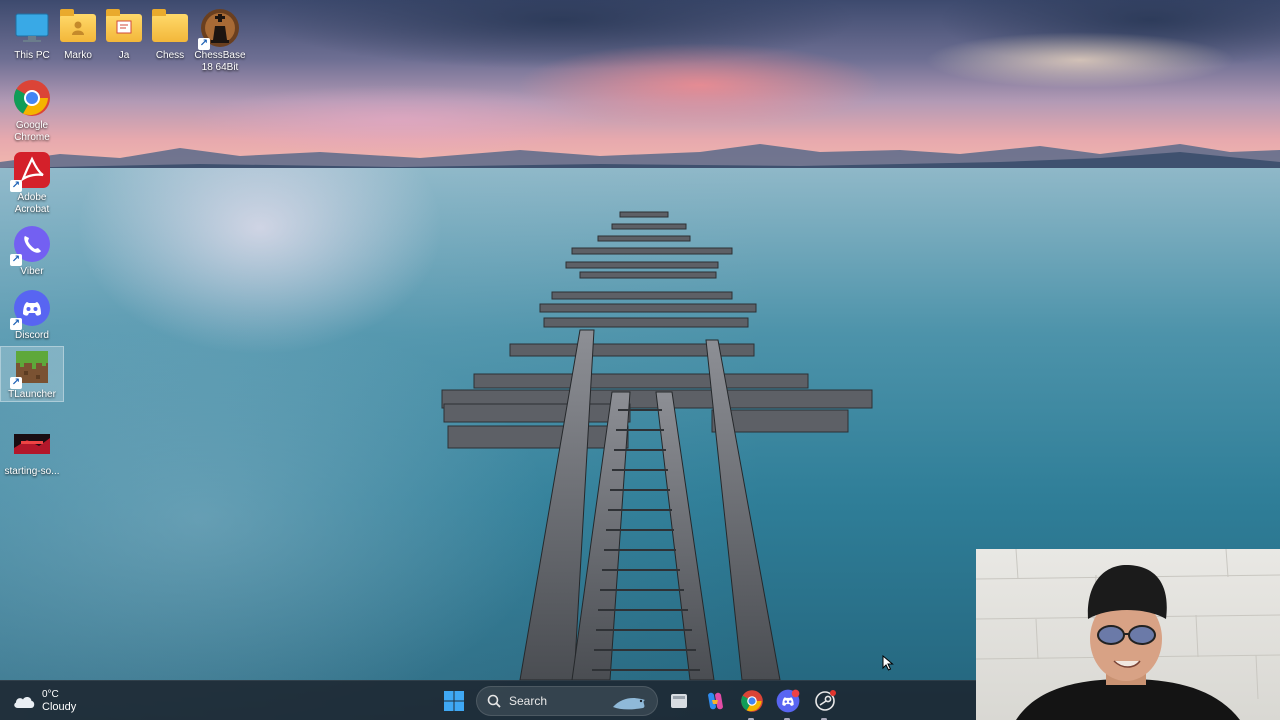 The width and height of the screenshot is (1280, 720). What do you see at coordinates (50, 694) in the screenshot?
I see `weather-temperature: 0°C` at bounding box center [50, 694].